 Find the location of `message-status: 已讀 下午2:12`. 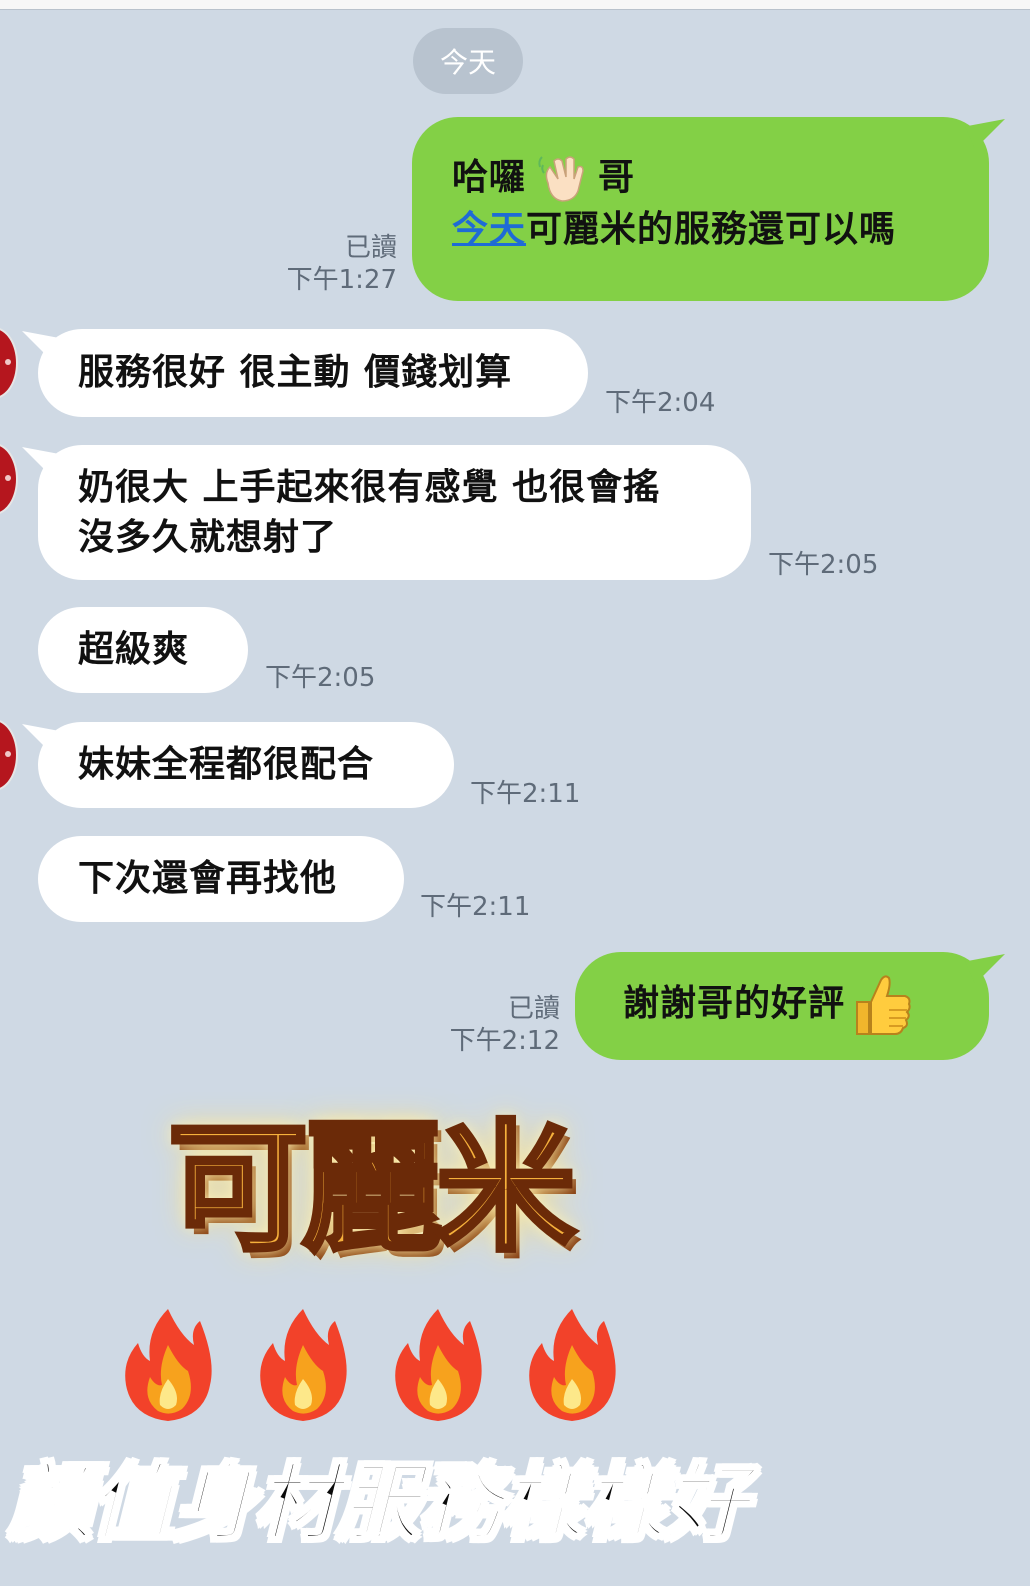

message-status: 已讀 下午2:12 is located at coordinates (490, 1025).